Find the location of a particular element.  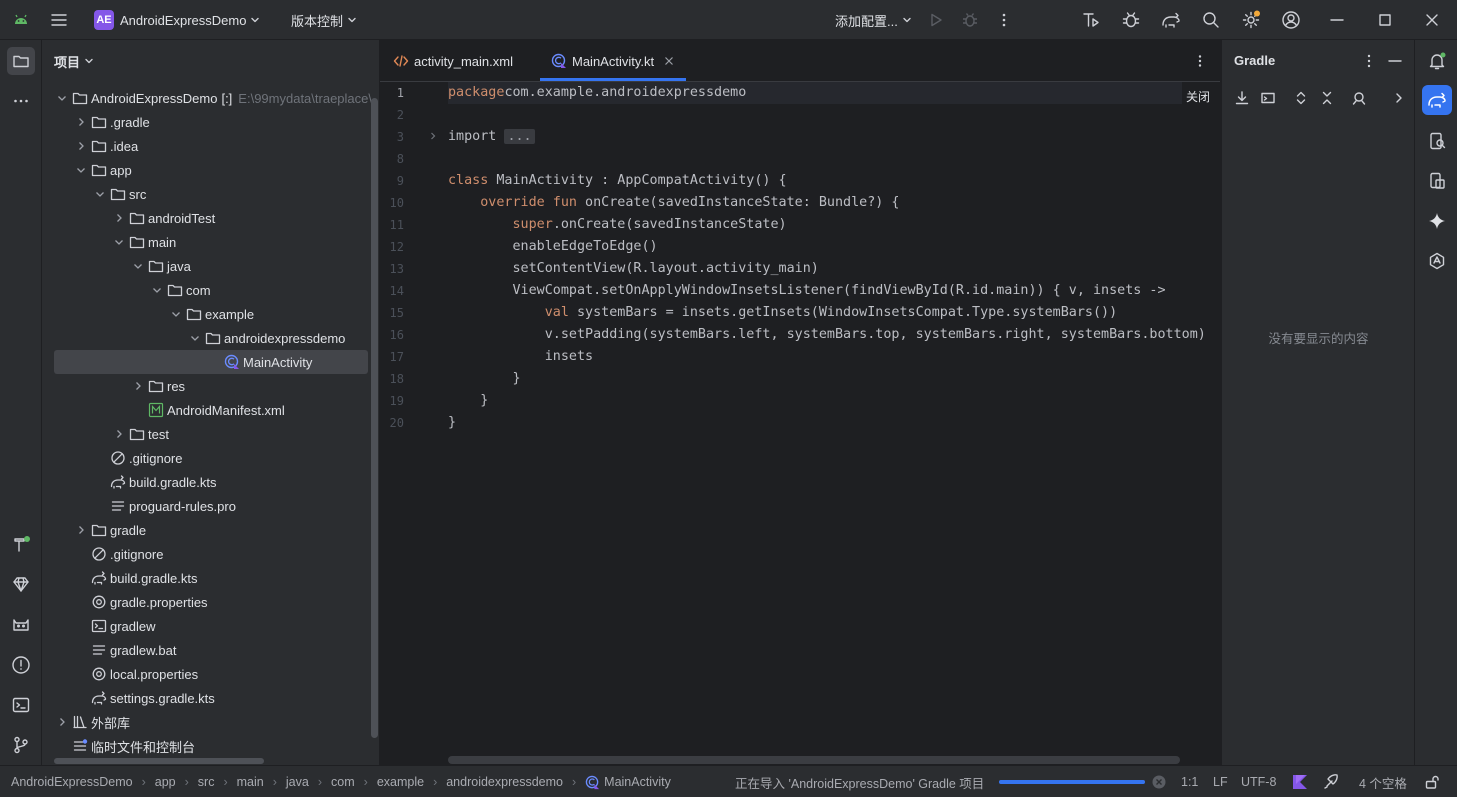

tree-item: example is located at coordinates (210, 314).